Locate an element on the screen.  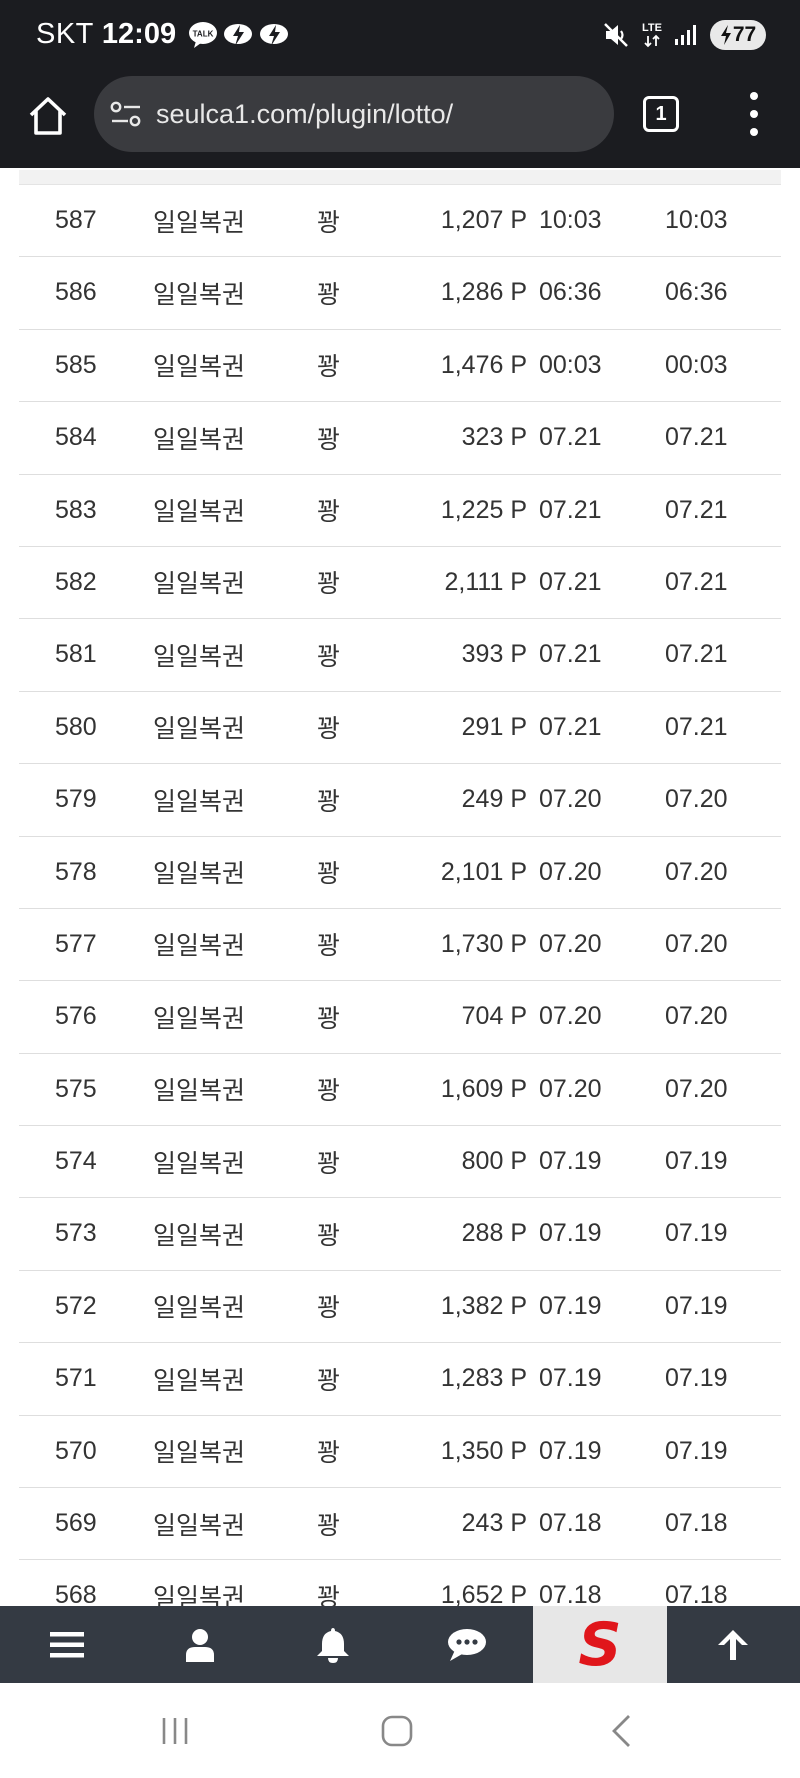
nav-notifications-button is located at coordinates (333, 1644).